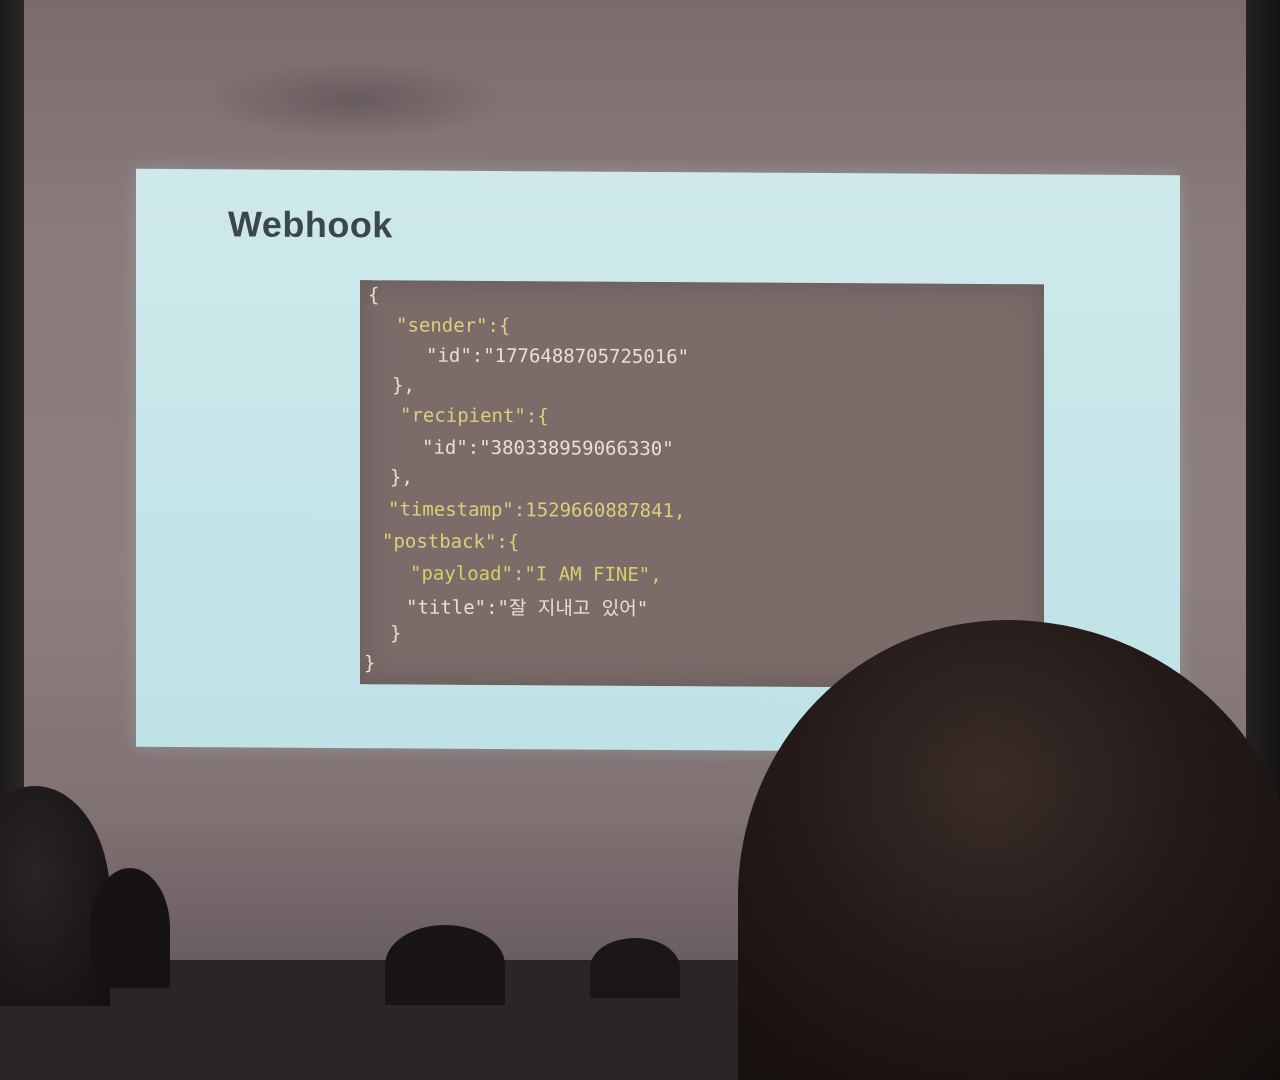 The width and height of the screenshot is (1280, 1080). What do you see at coordinates (548, 448) in the screenshot?
I see `code-line: "id":"380338959066330"` at bounding box center [548, 448].